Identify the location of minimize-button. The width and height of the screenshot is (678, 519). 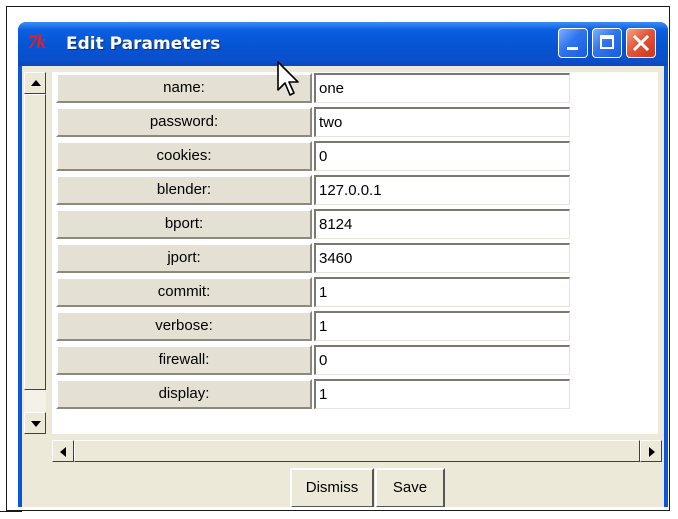
(573, 43).